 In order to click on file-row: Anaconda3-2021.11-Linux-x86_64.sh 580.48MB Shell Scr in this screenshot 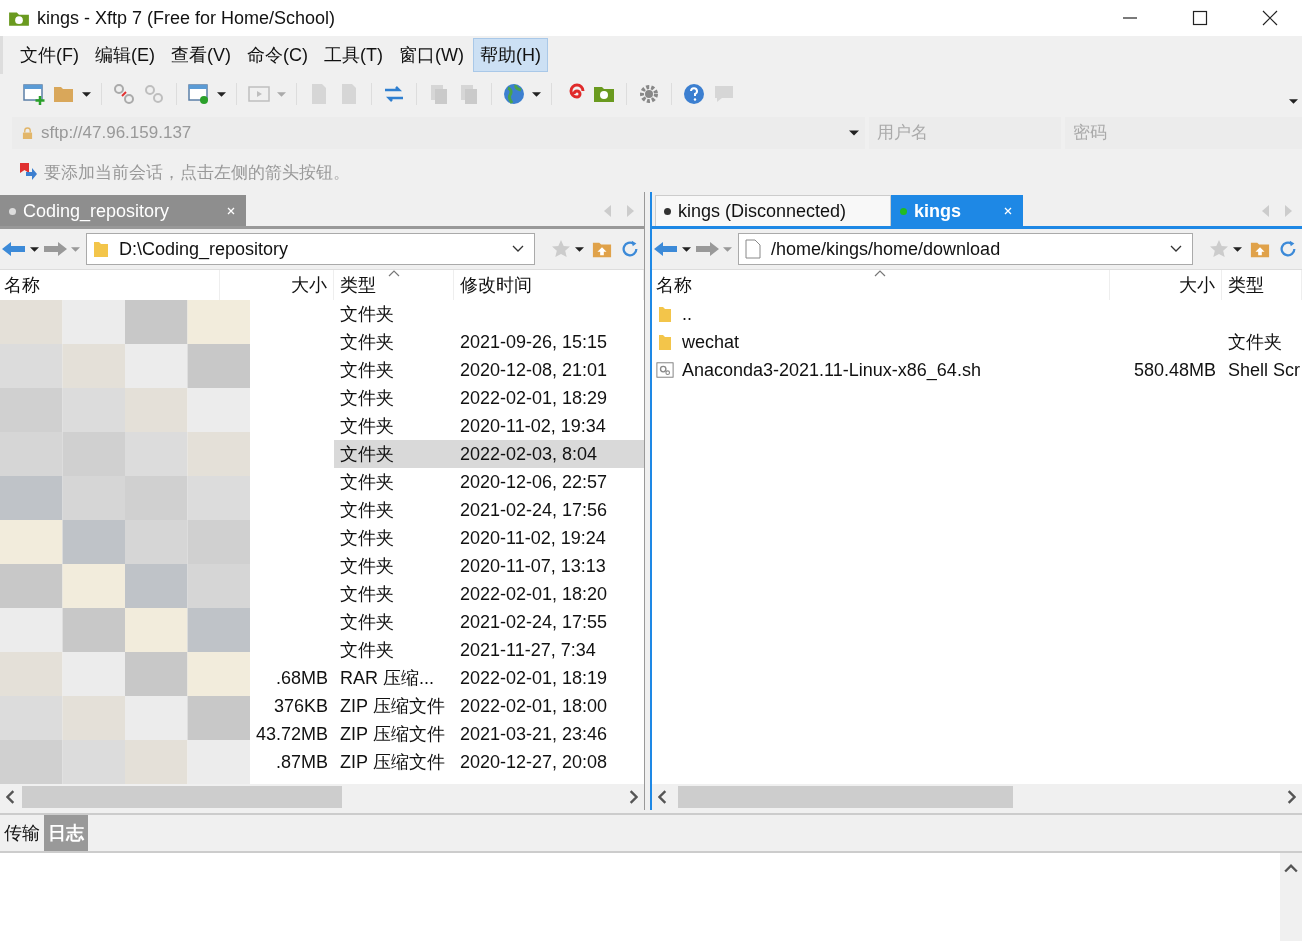, I will do `click(977, 370)`.